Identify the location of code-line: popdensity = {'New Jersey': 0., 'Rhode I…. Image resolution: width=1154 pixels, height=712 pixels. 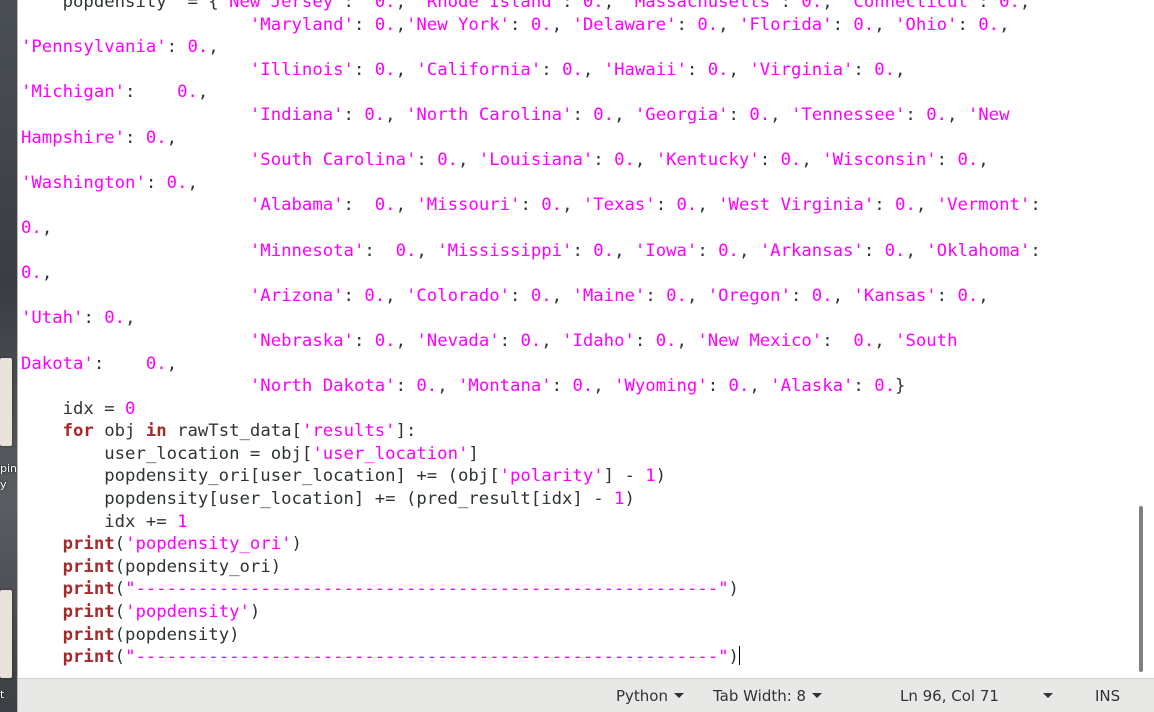
(531, 7).